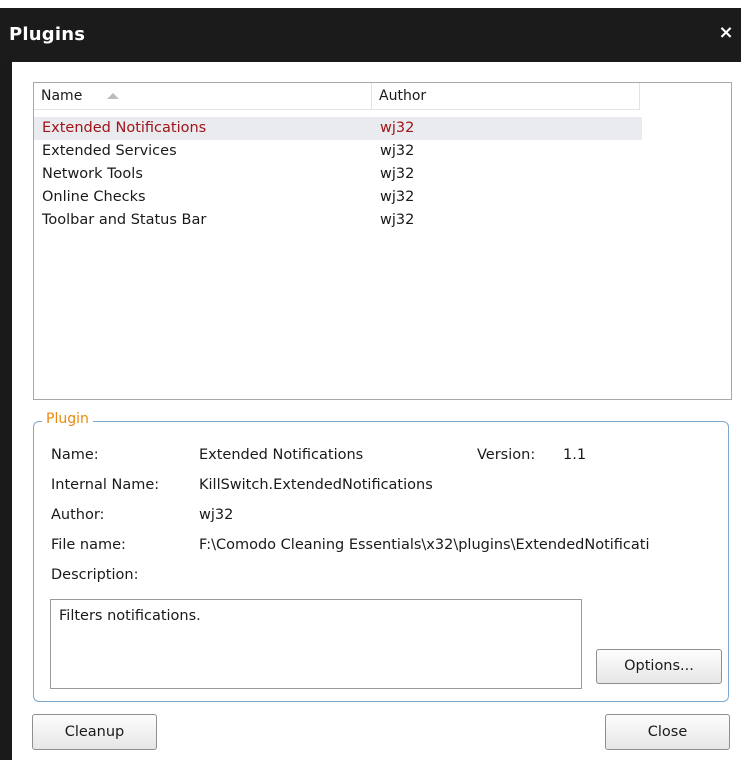  Describe the element at coordinates (338, 220) in the screenshot. I see `list-item: Toolbar and Status Bar wj32` at that location.